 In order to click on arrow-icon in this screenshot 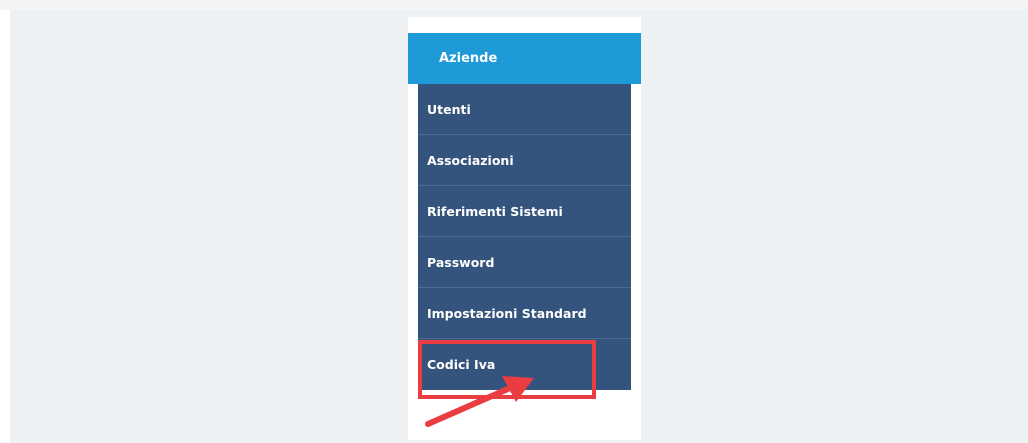, I will do `click(479, 401)`.